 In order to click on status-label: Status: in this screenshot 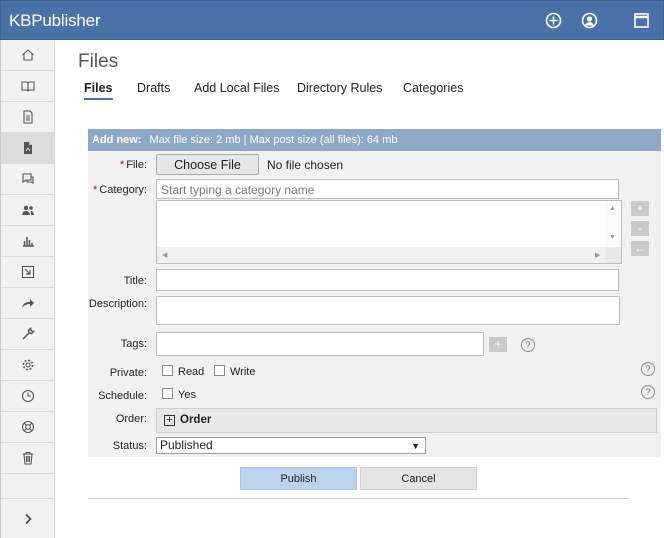, I will do `click(129, 446)`.